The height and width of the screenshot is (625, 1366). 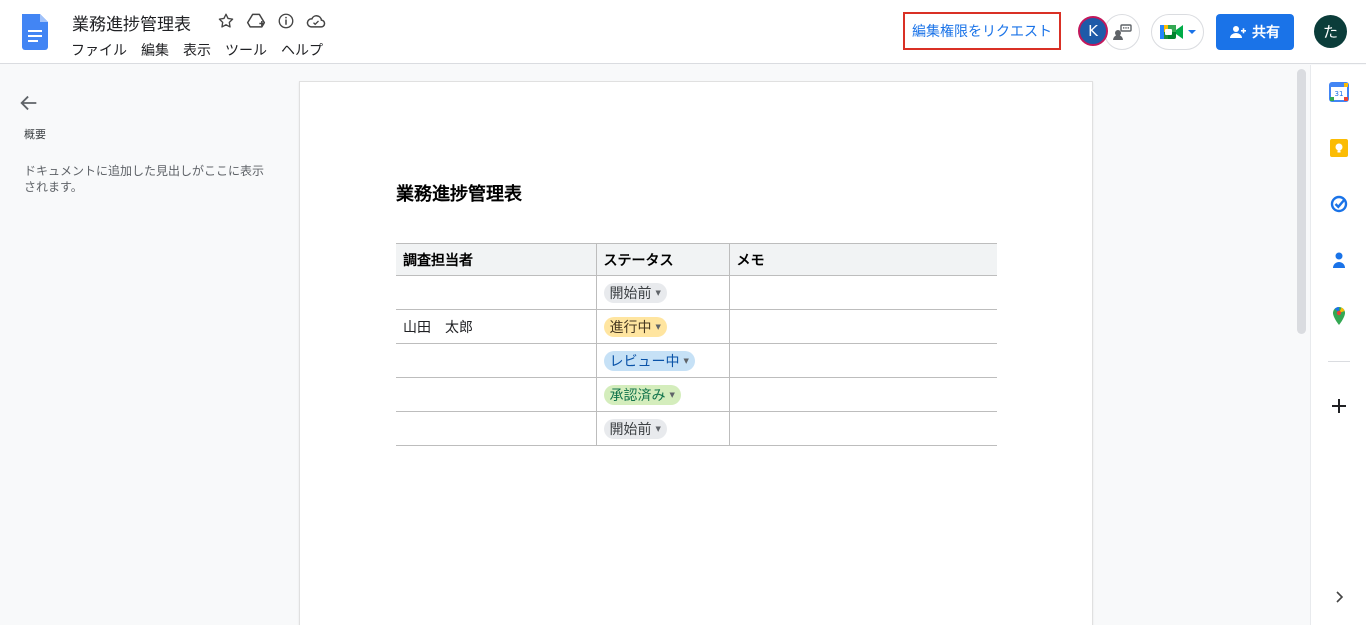 I want to click on table-row: 承認済み ▼, so click(x=696, y=394).